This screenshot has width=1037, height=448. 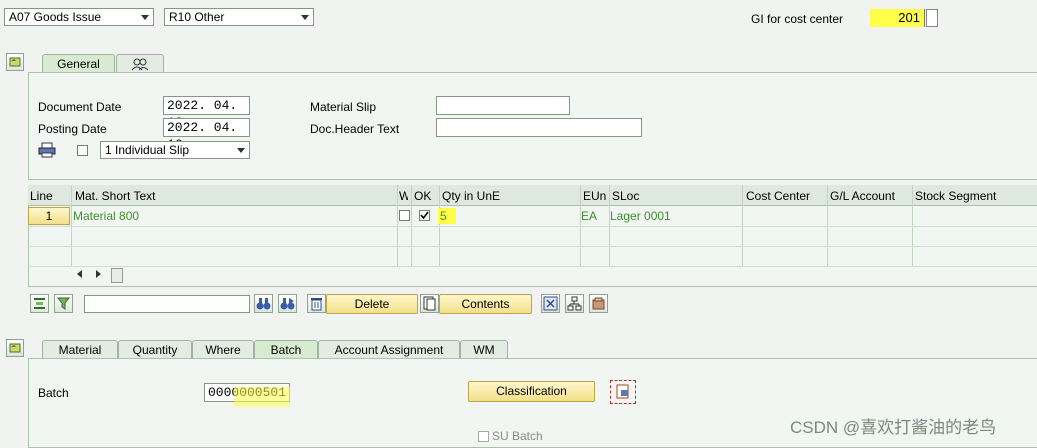 I want to click on tab-general: General, so click(x=78, y=63).